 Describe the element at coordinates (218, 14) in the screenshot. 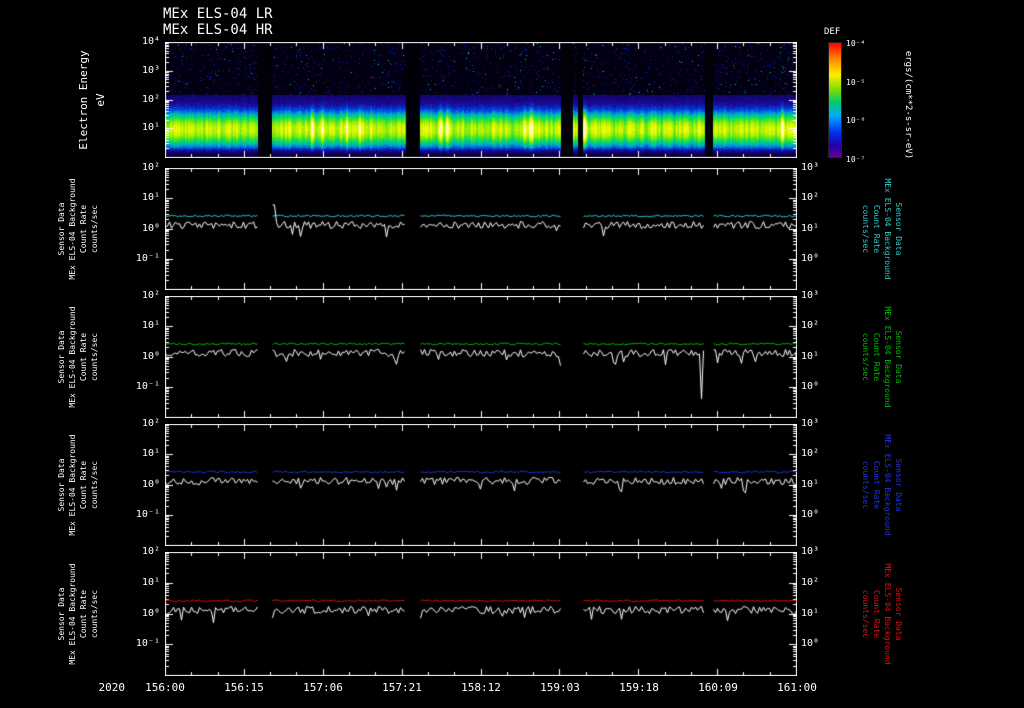

I see `plot-title-lr: MEx ELS-04 LR` at that location.